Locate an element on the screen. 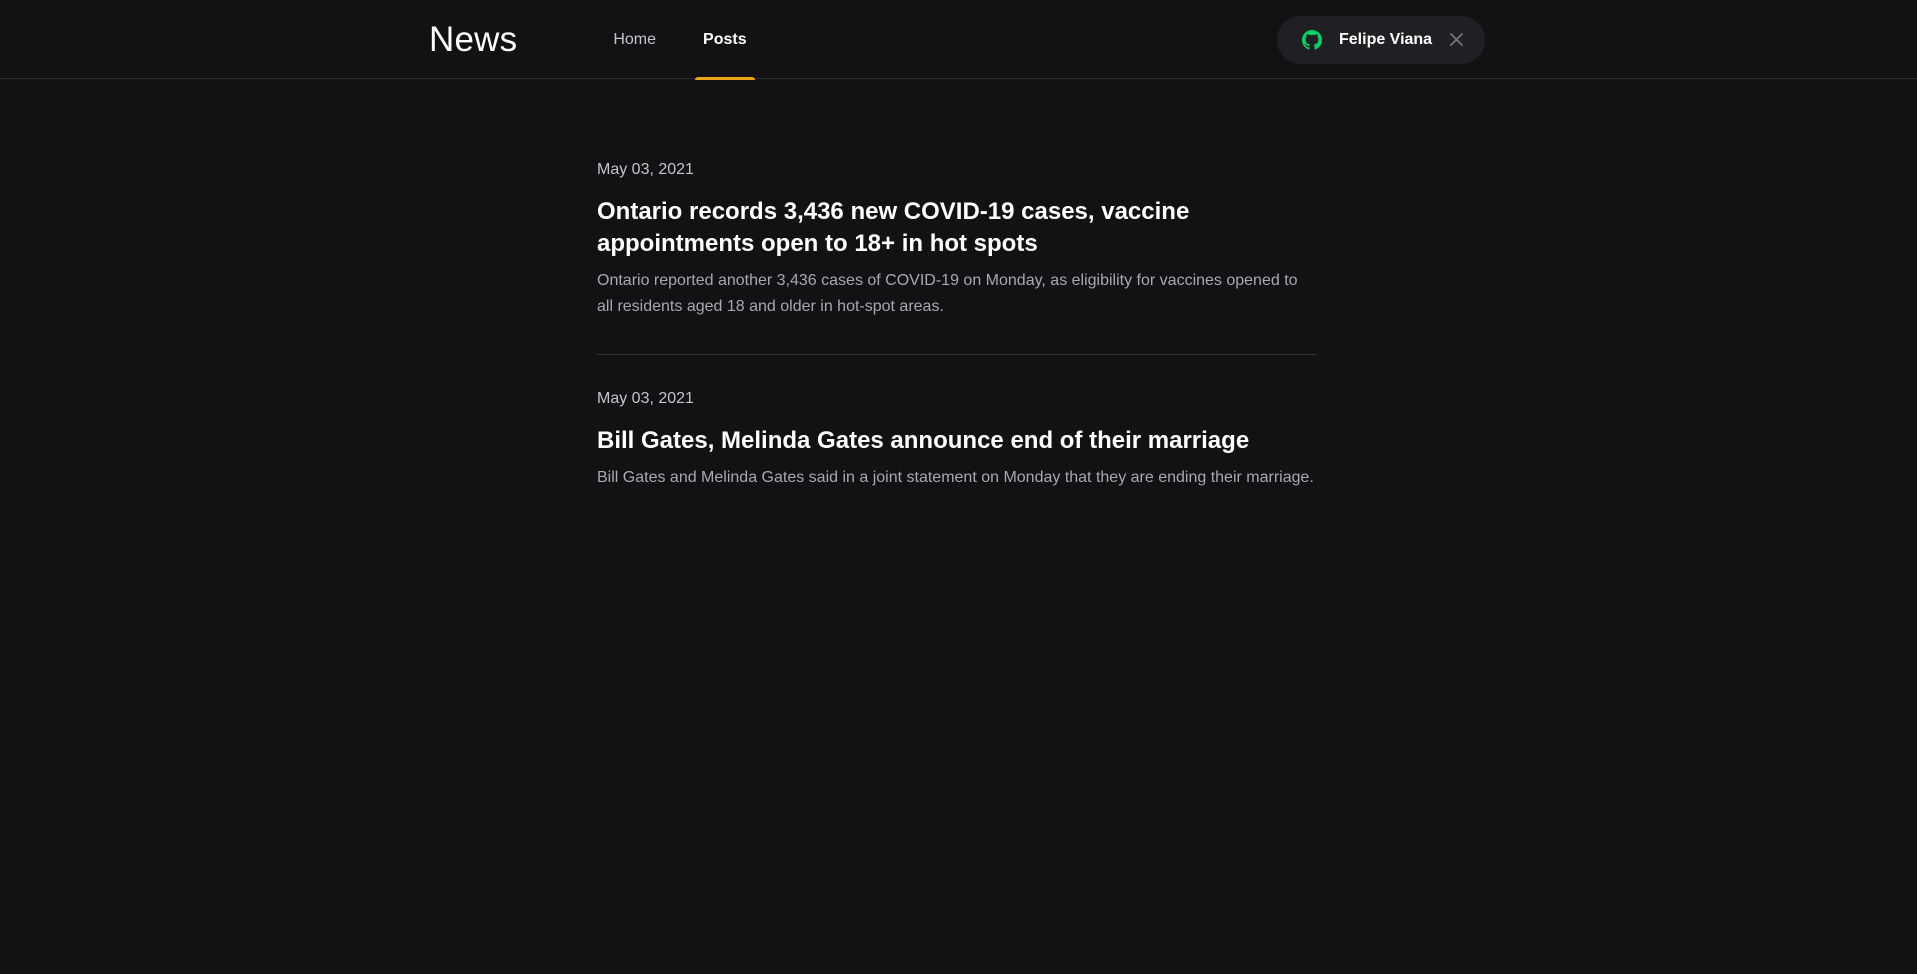  nav-posts-link: Posts is located at coordinates (725, 40).